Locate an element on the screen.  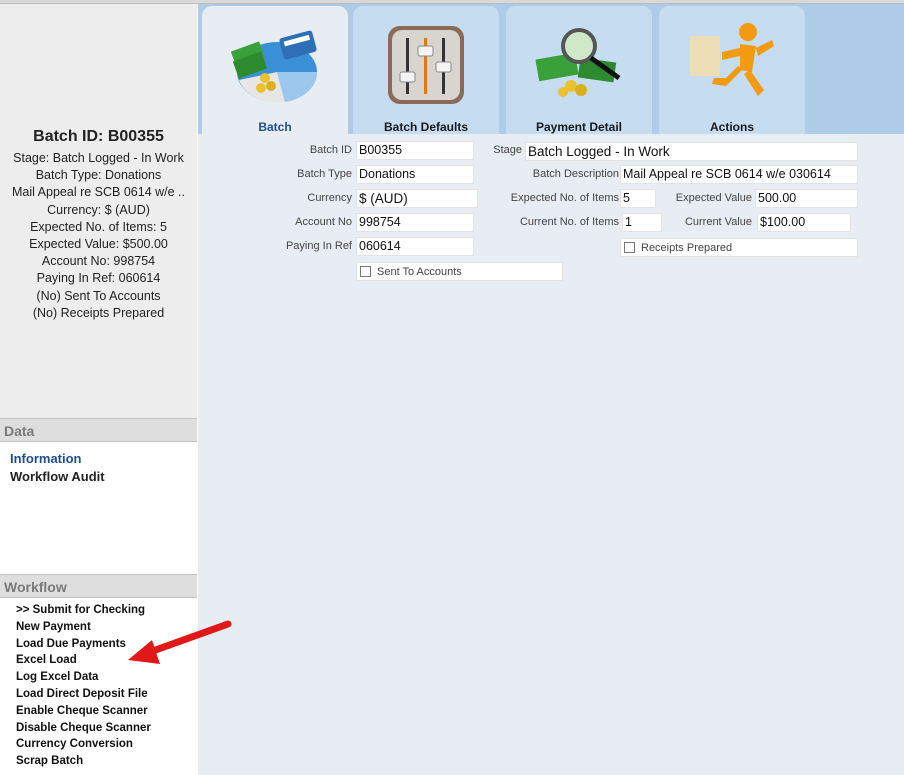
current-value-label: Current Value is located at coordinates (718, 222).